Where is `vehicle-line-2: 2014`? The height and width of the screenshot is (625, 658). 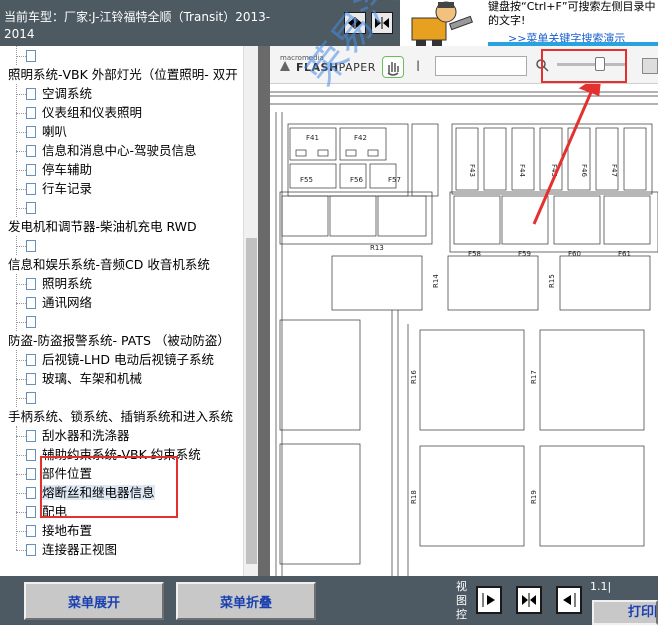 vehicle-line-2: 2014 is located at coordinates (19, 34).